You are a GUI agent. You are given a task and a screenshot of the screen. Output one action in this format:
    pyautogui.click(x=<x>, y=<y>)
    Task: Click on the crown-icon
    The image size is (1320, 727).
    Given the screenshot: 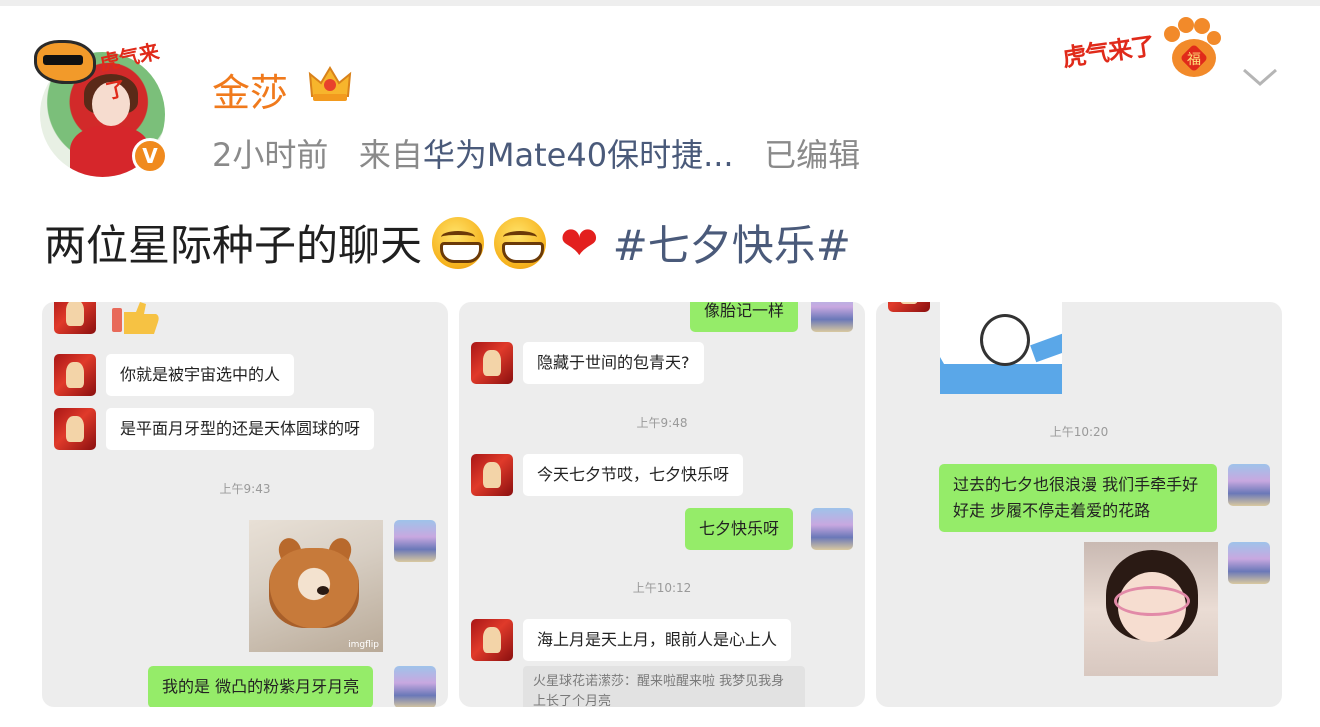 What is the action you would take?
    pyautogui.click(x=330, y=83)
    